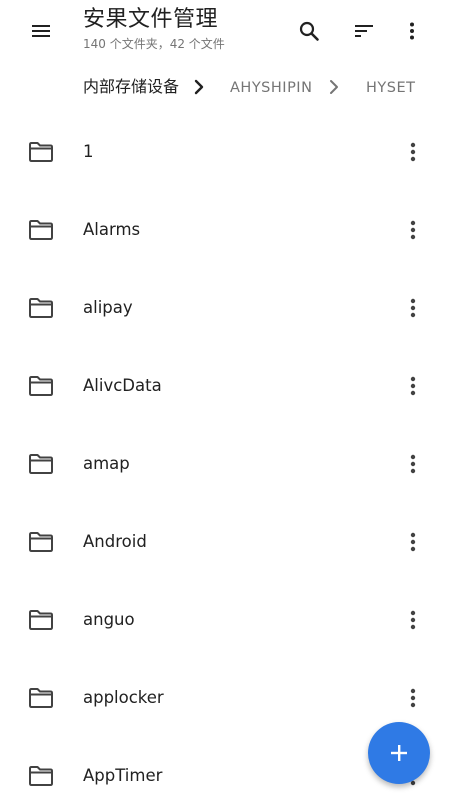 This screenshot has width=450, height=800. I want to click on breadcrumb-item-hyset: HYSET, so click(390, 88).